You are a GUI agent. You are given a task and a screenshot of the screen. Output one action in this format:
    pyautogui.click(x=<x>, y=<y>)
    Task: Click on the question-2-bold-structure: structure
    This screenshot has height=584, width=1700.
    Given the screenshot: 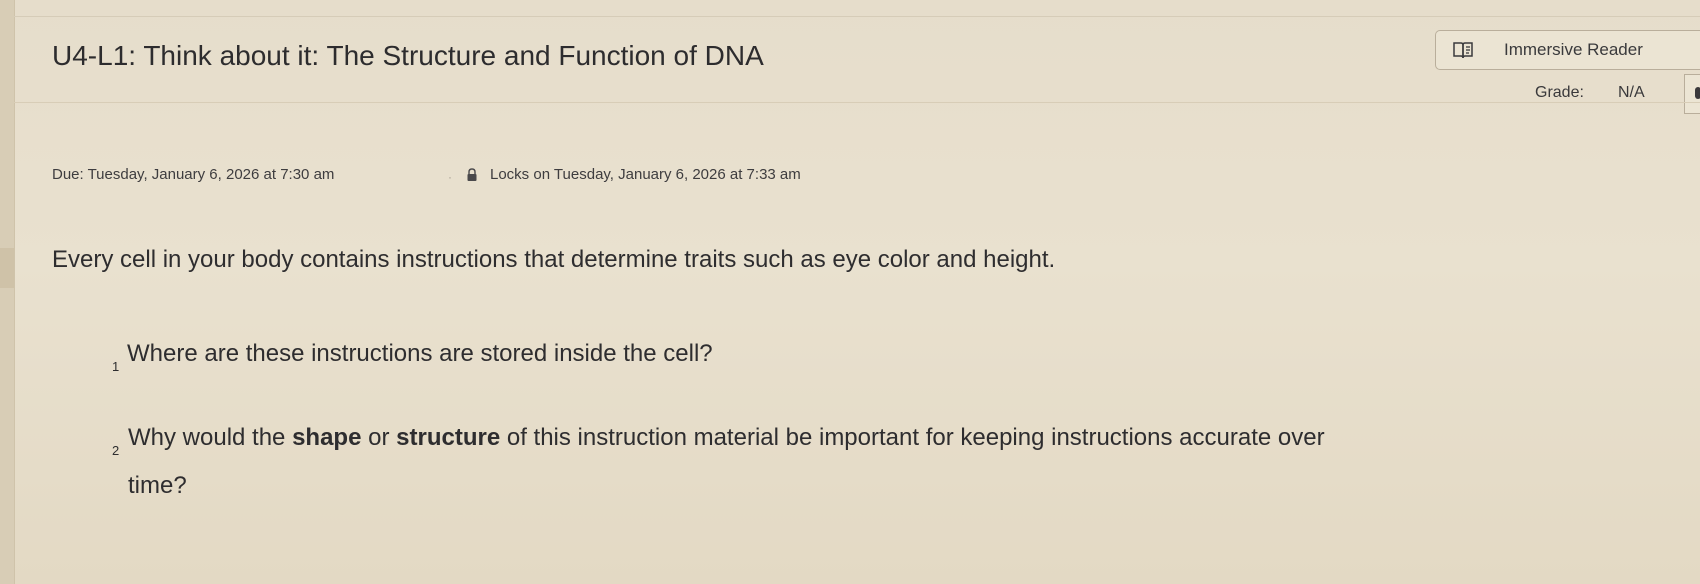 What is the action you would take?
    pyautogui.click(x=448, y=437)
    